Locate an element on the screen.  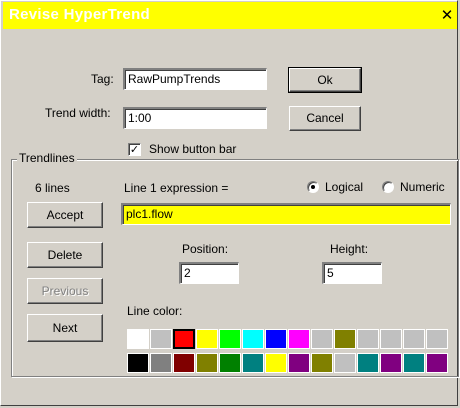
ok-button: Ok is located at coordinates (325, 80).